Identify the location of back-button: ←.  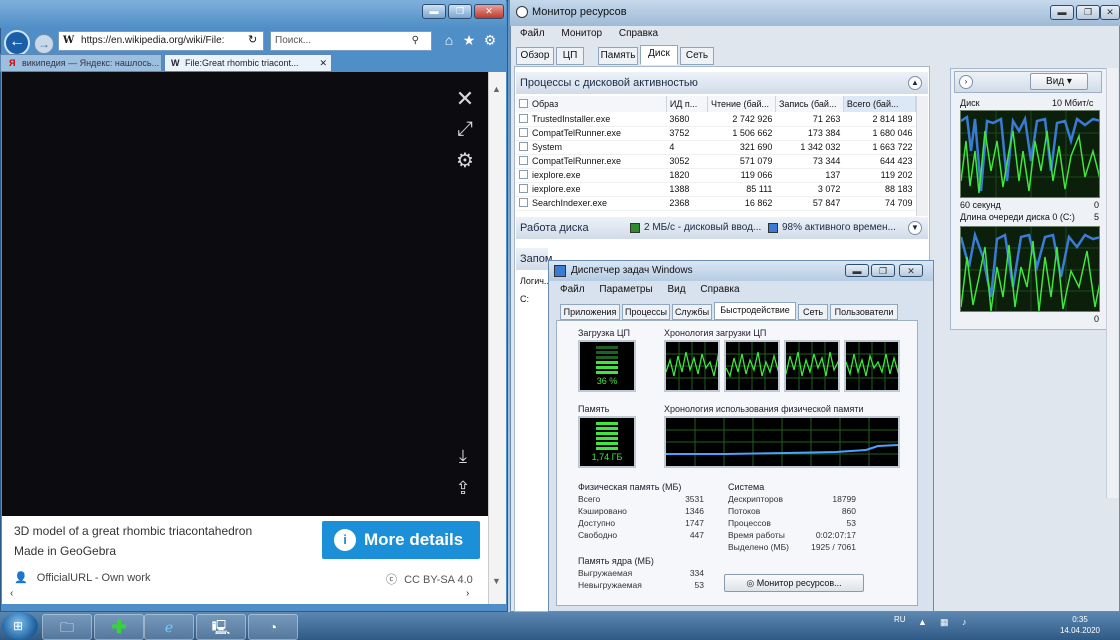
(17, 43).